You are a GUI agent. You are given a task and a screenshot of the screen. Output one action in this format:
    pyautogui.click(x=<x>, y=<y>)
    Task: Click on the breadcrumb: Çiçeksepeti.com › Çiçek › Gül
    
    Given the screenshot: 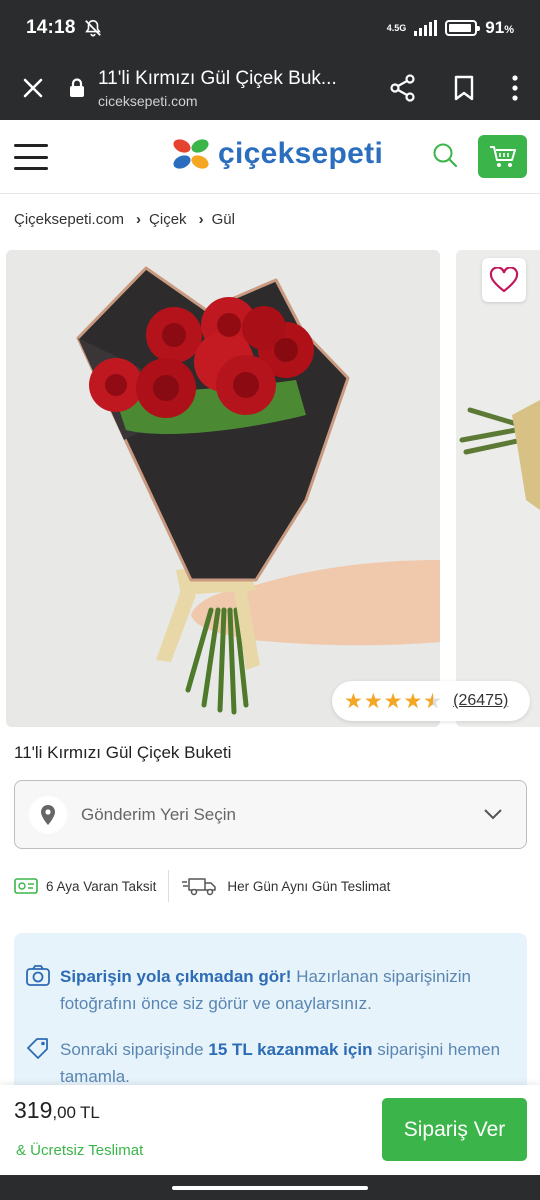 What is the action you would take?
    pyautogui.click(x=124, y=219)
    